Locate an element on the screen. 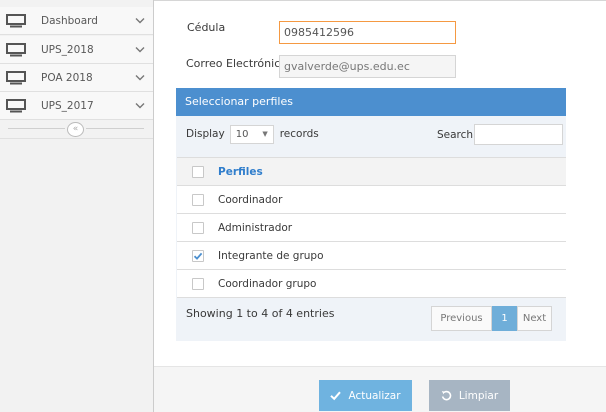 The image size is (606, 412). sidebar-item-label: UPS_2017 is located at coordinates (67, 105).